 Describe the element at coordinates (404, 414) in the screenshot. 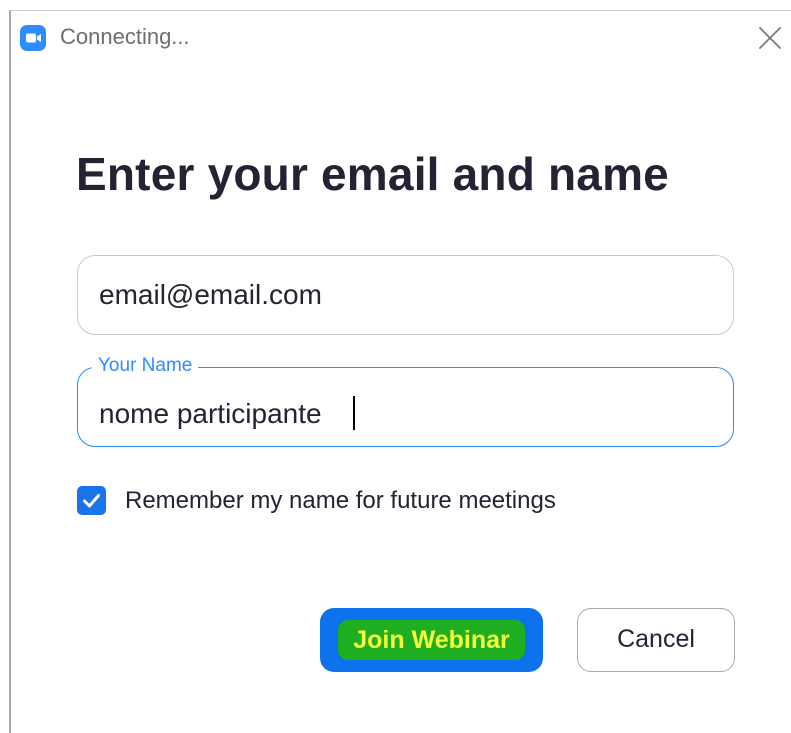

I see `name-input` at that location.